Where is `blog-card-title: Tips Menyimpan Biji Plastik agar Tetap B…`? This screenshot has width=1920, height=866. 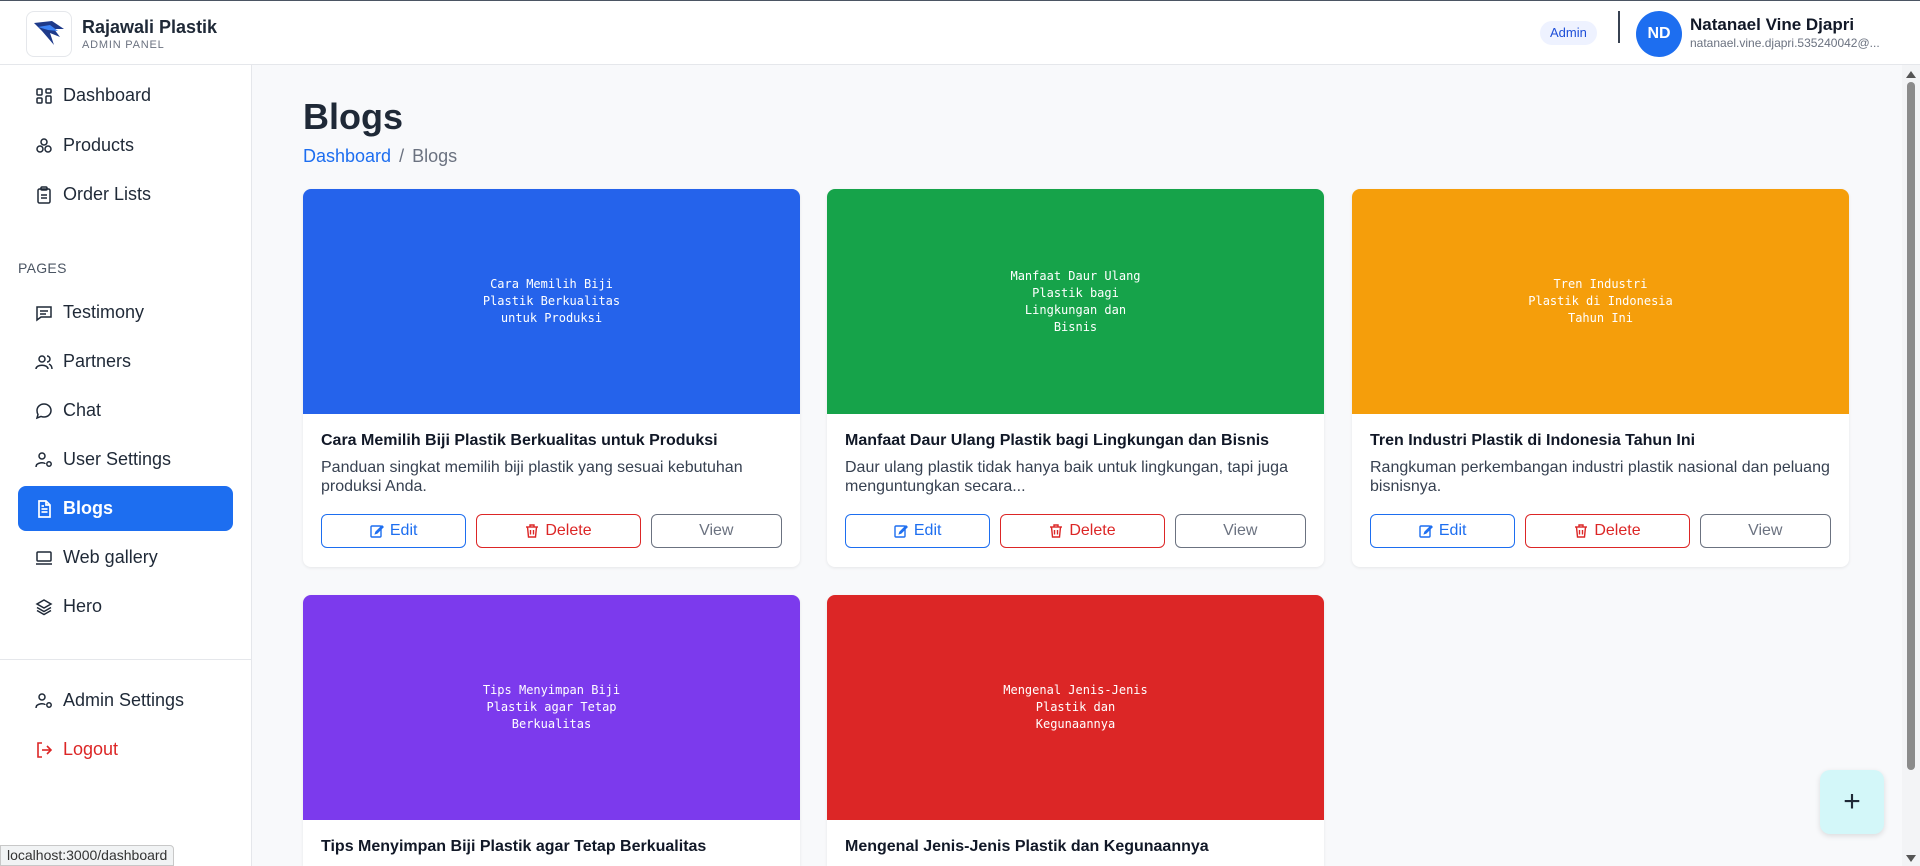
blog-card-title: Tips Menyimpan Biji Plastik agar Tetap B… is located at coordinates (514, 846).